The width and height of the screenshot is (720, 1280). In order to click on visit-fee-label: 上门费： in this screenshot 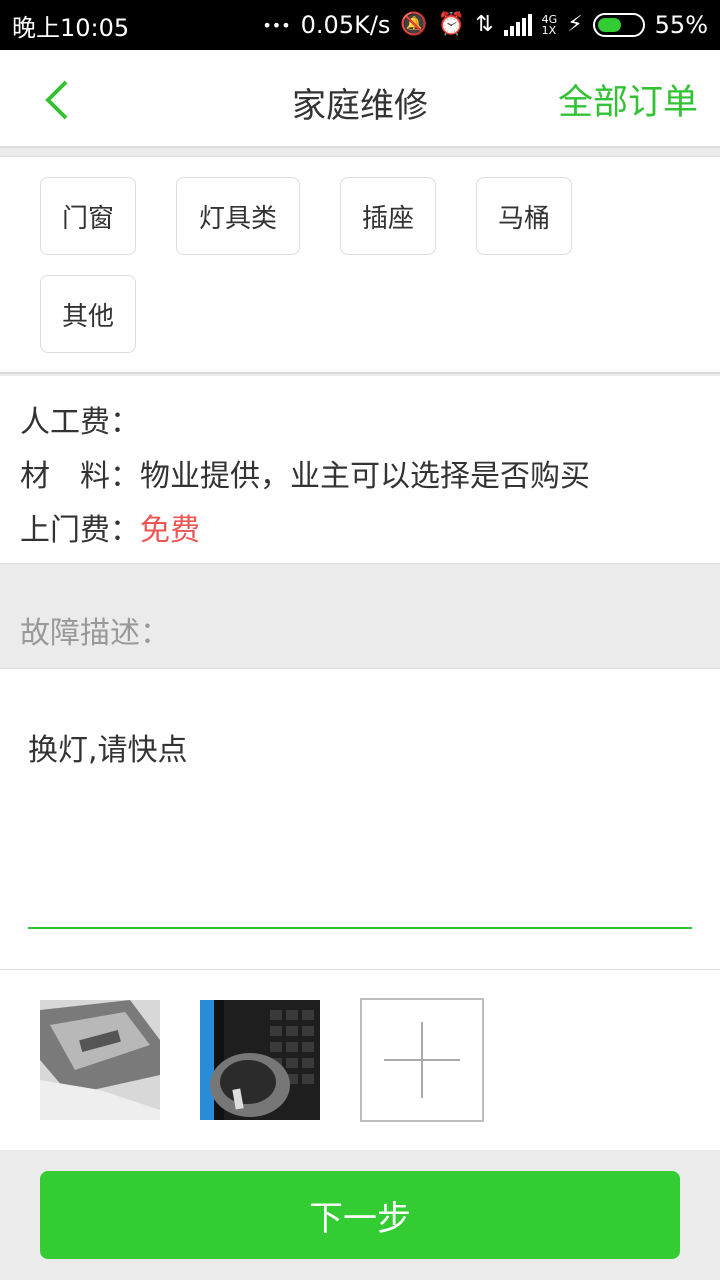, I will do `click(80, 530)`.